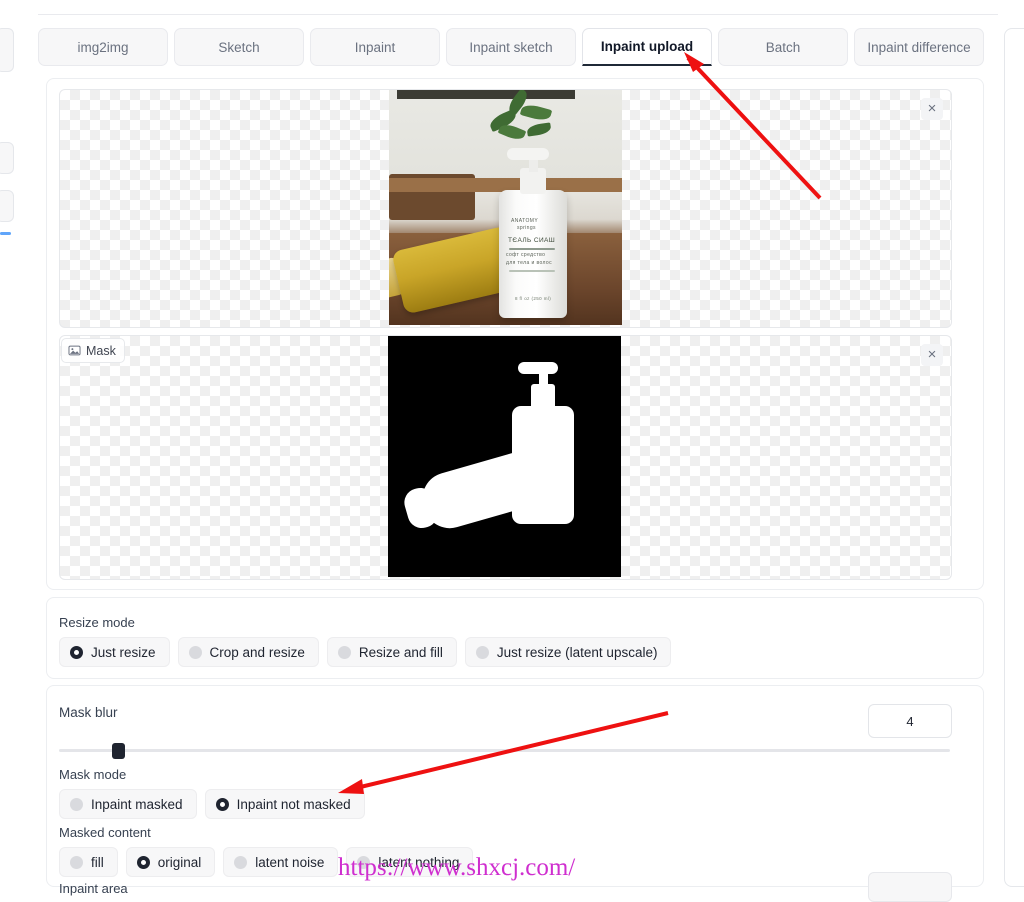 This screenshot has height=902, width=1024. What do you see at coordinates (538, 368) in the screenshot?
I see `mask-pump-head` at bounding box center [538, 368].